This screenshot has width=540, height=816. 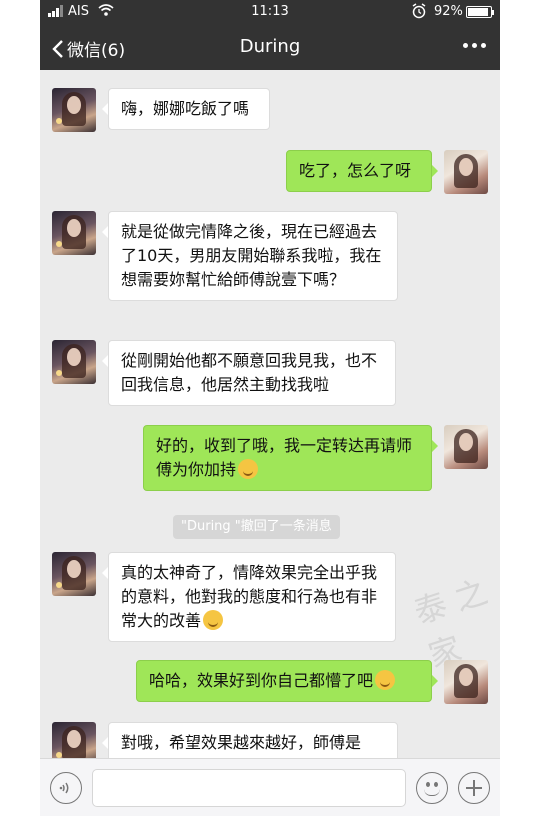 I want to click on battery-icon, so click(x=480, y=12).